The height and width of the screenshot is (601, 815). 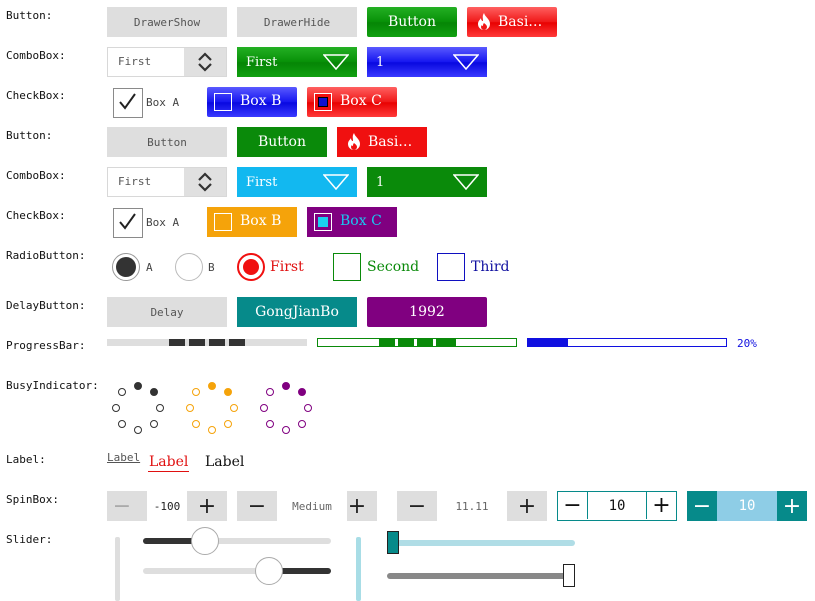 What do you see at coordinates (481, 542) in the screenshot?
I see `slider-horizontal-teal` at bounding box center [481, 542].